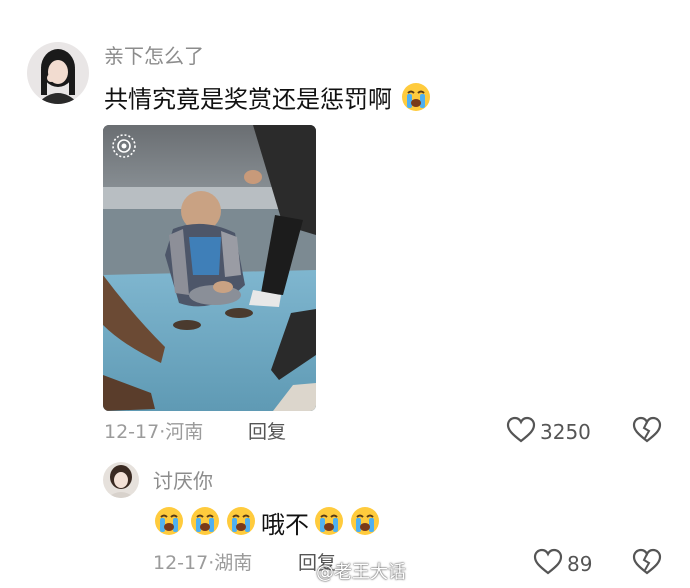 The height and width of the screenshot is (588, 690). What do you see at coordinates (580, 564) in the screenshot?
I see `like-count: 89` at bounding box center [580, 564].